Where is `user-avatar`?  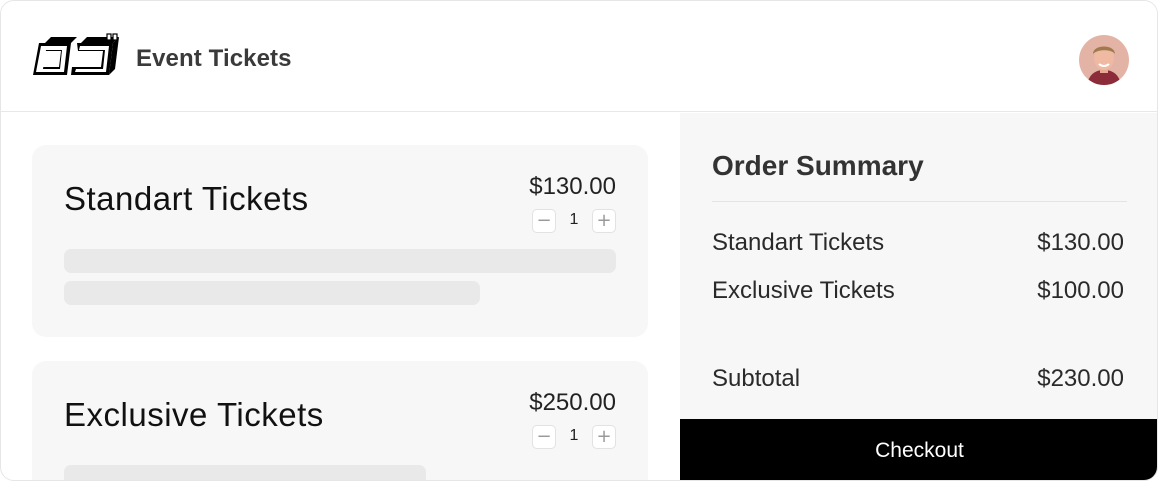
user-avatar is located at coordinates (1104, 60).